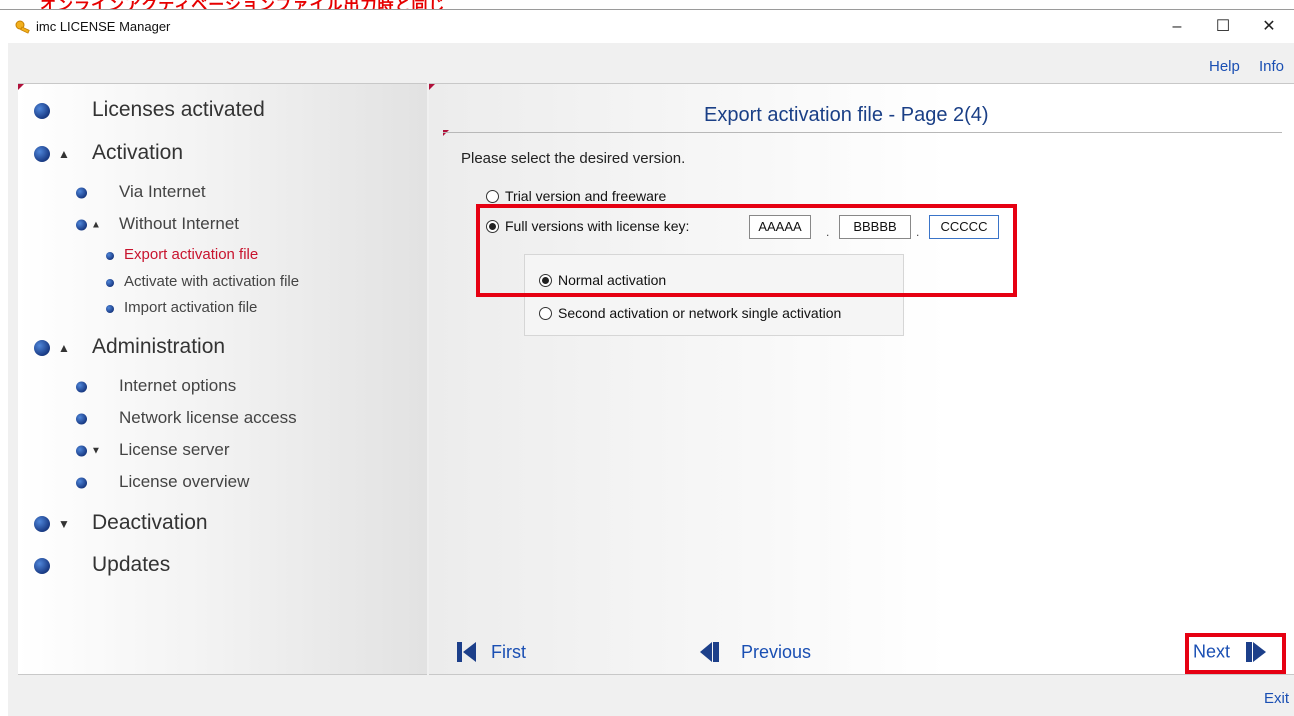 The image size is (1294, 716). Describe the element at coordinates (208, 417) in the screenshot. I see `nav-label: Network license access` at that location.